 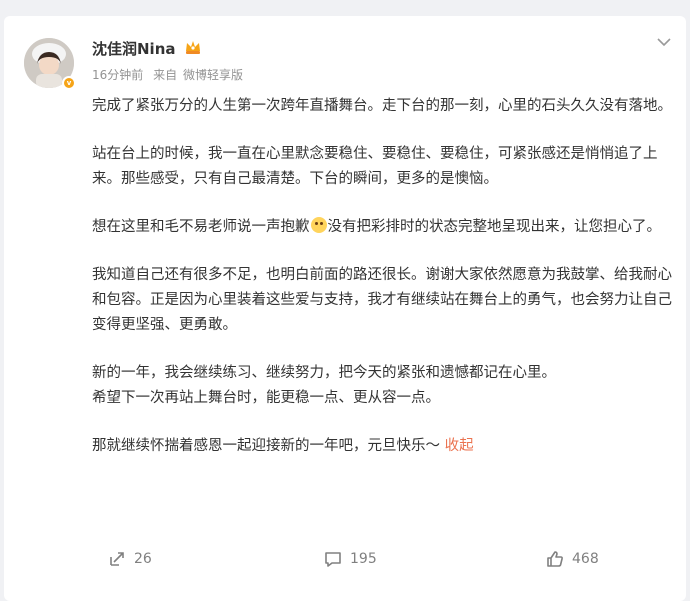 I want to click on chevron-down-icon, so click(x=664, y=42).